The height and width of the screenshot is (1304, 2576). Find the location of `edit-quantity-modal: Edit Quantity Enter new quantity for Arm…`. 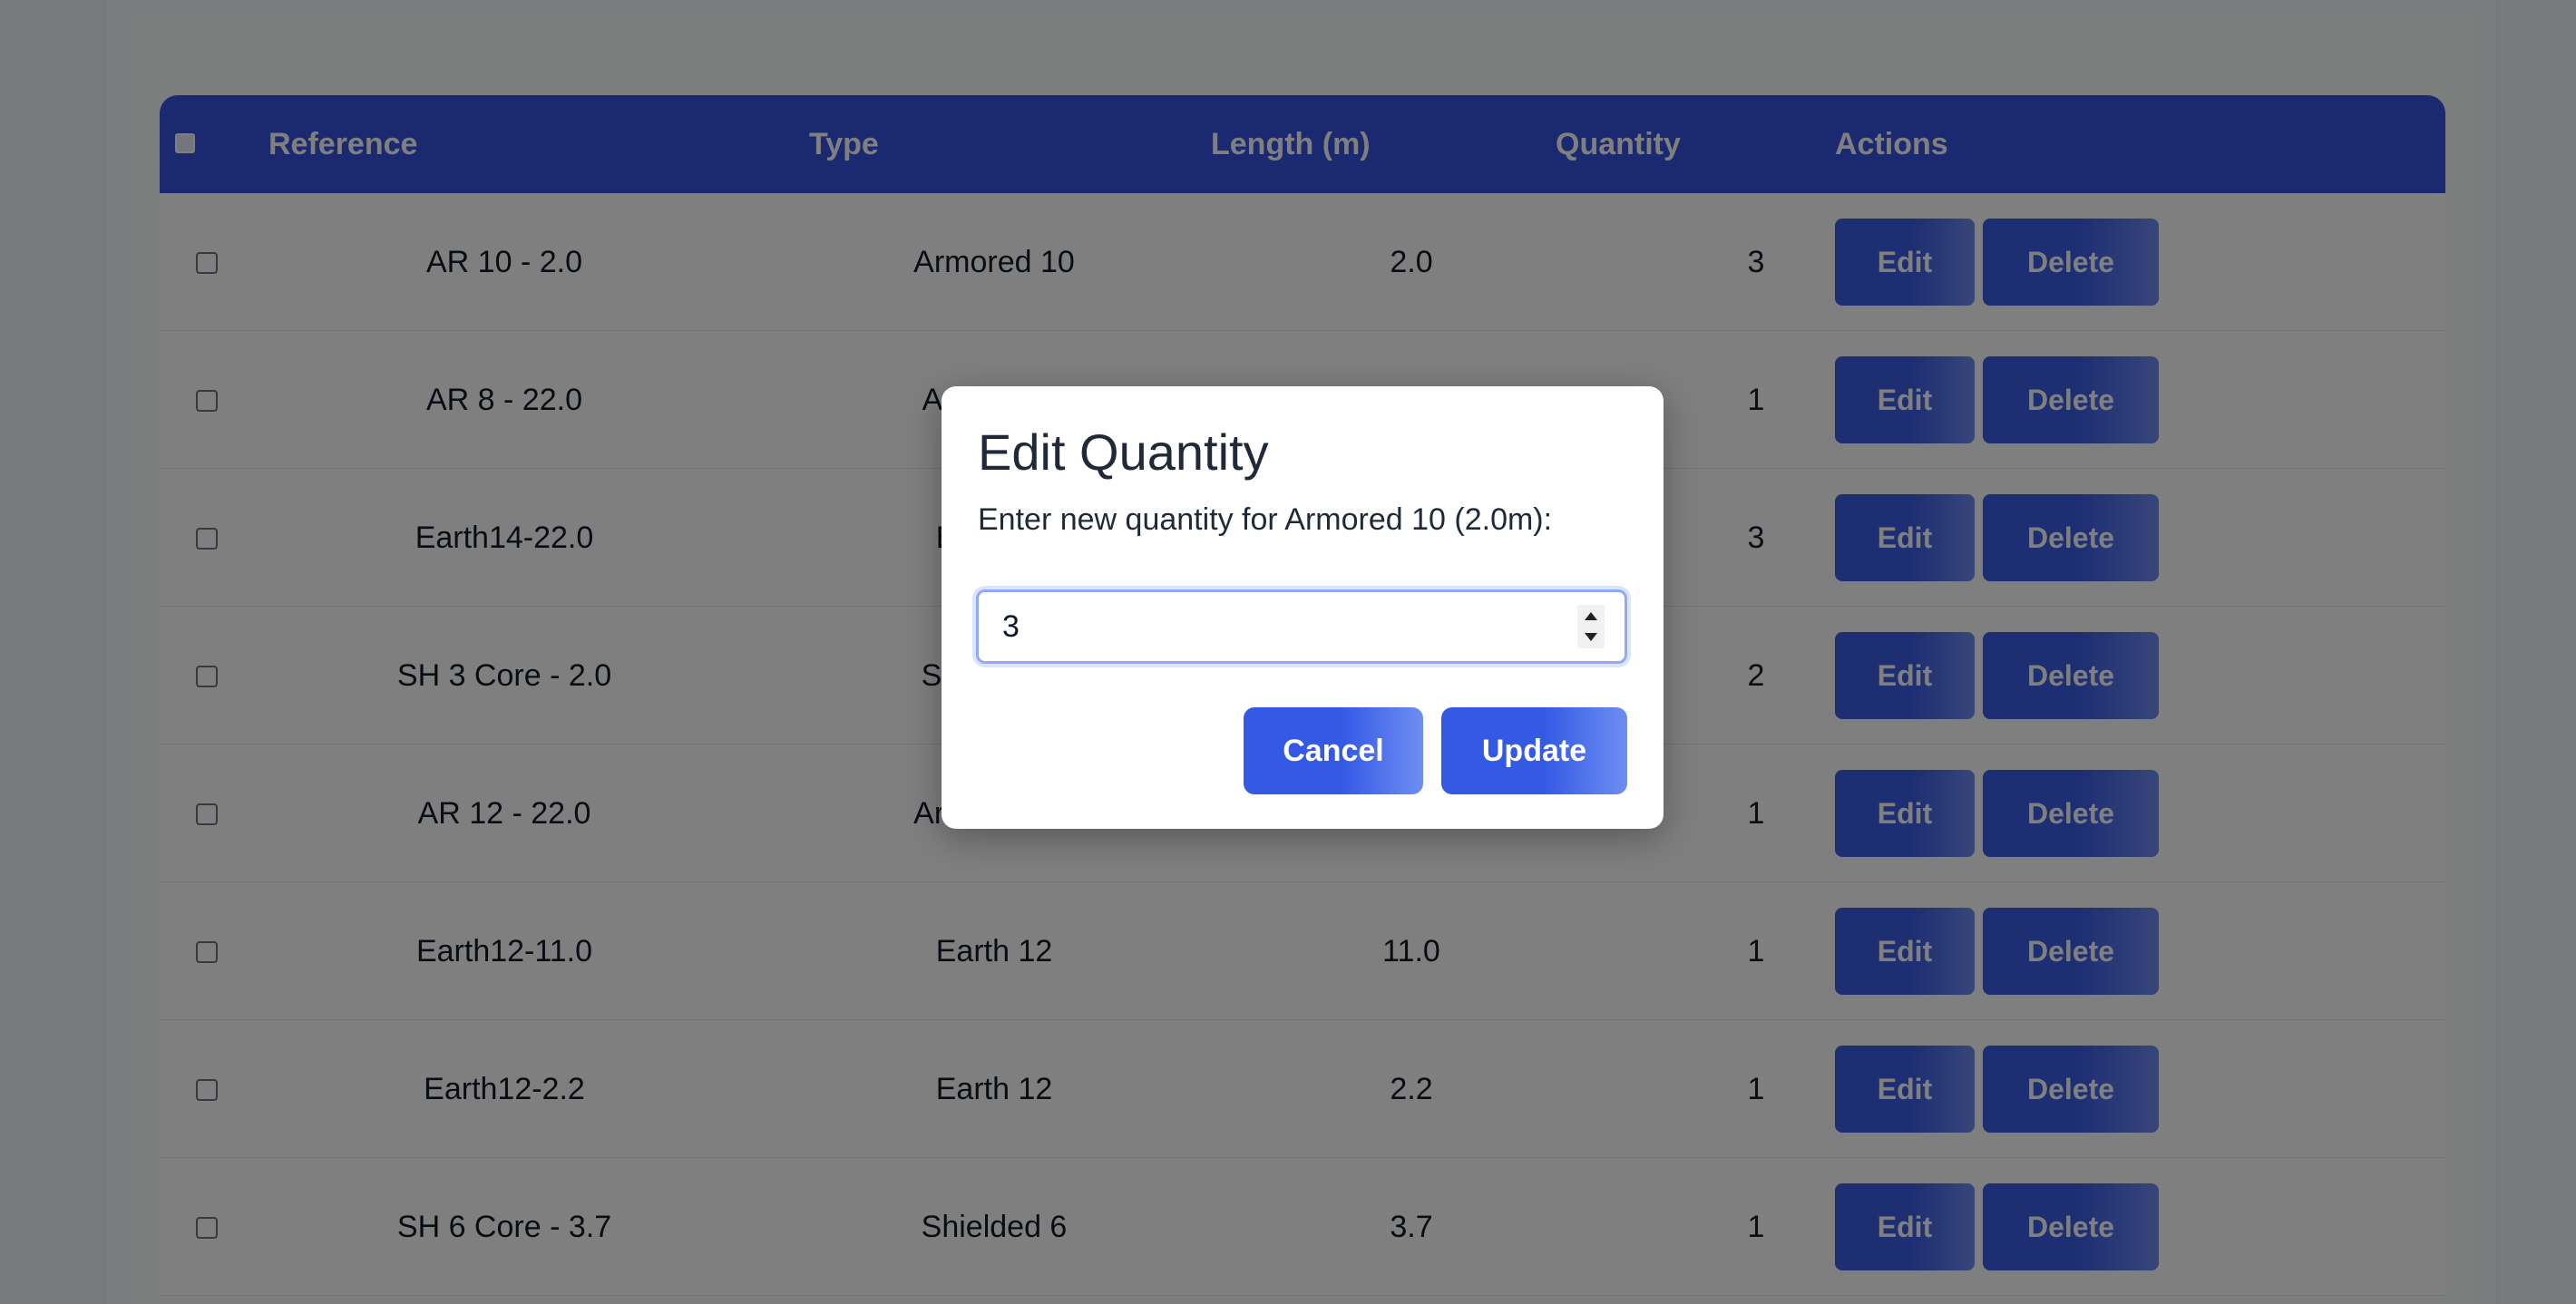

edit-quantity-modal: Edit Quantity Enter new quantity for Arm… is located at coordinates (1303, 607).